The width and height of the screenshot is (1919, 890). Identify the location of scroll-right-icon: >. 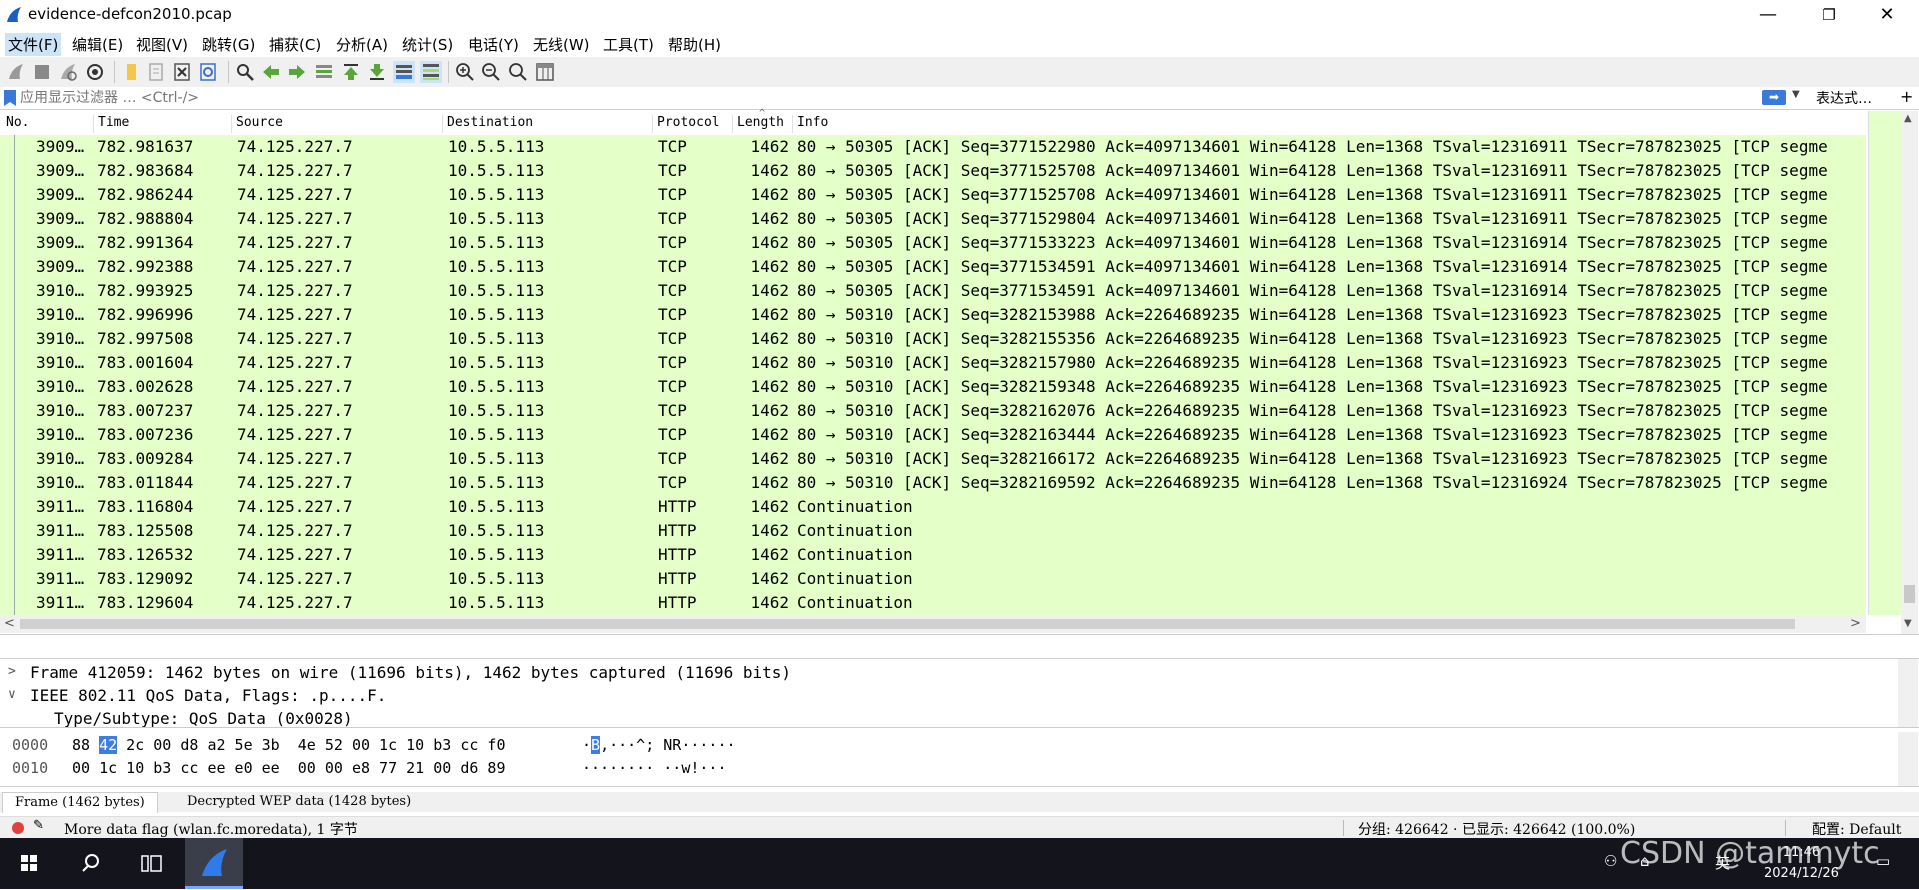
(1855, 623).